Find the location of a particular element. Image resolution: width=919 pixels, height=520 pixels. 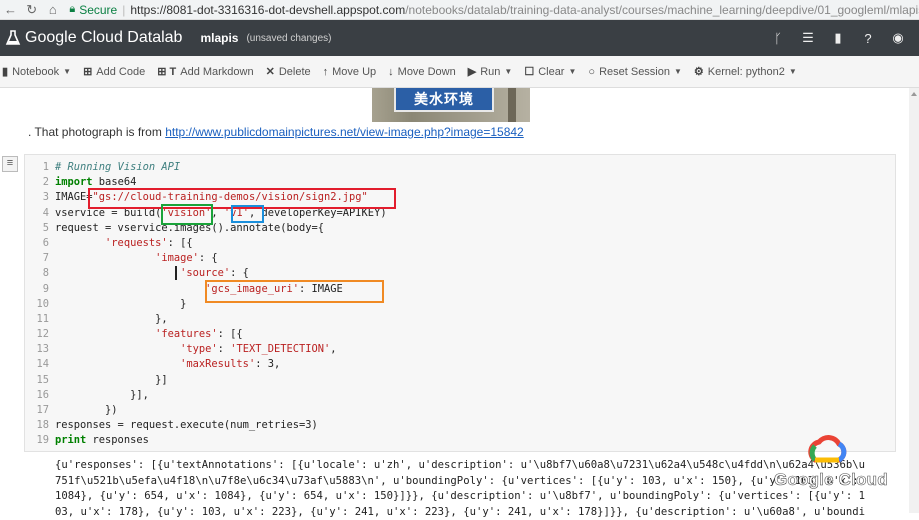

watermark-text: Google Cloud is located at coordinates (831, 480).